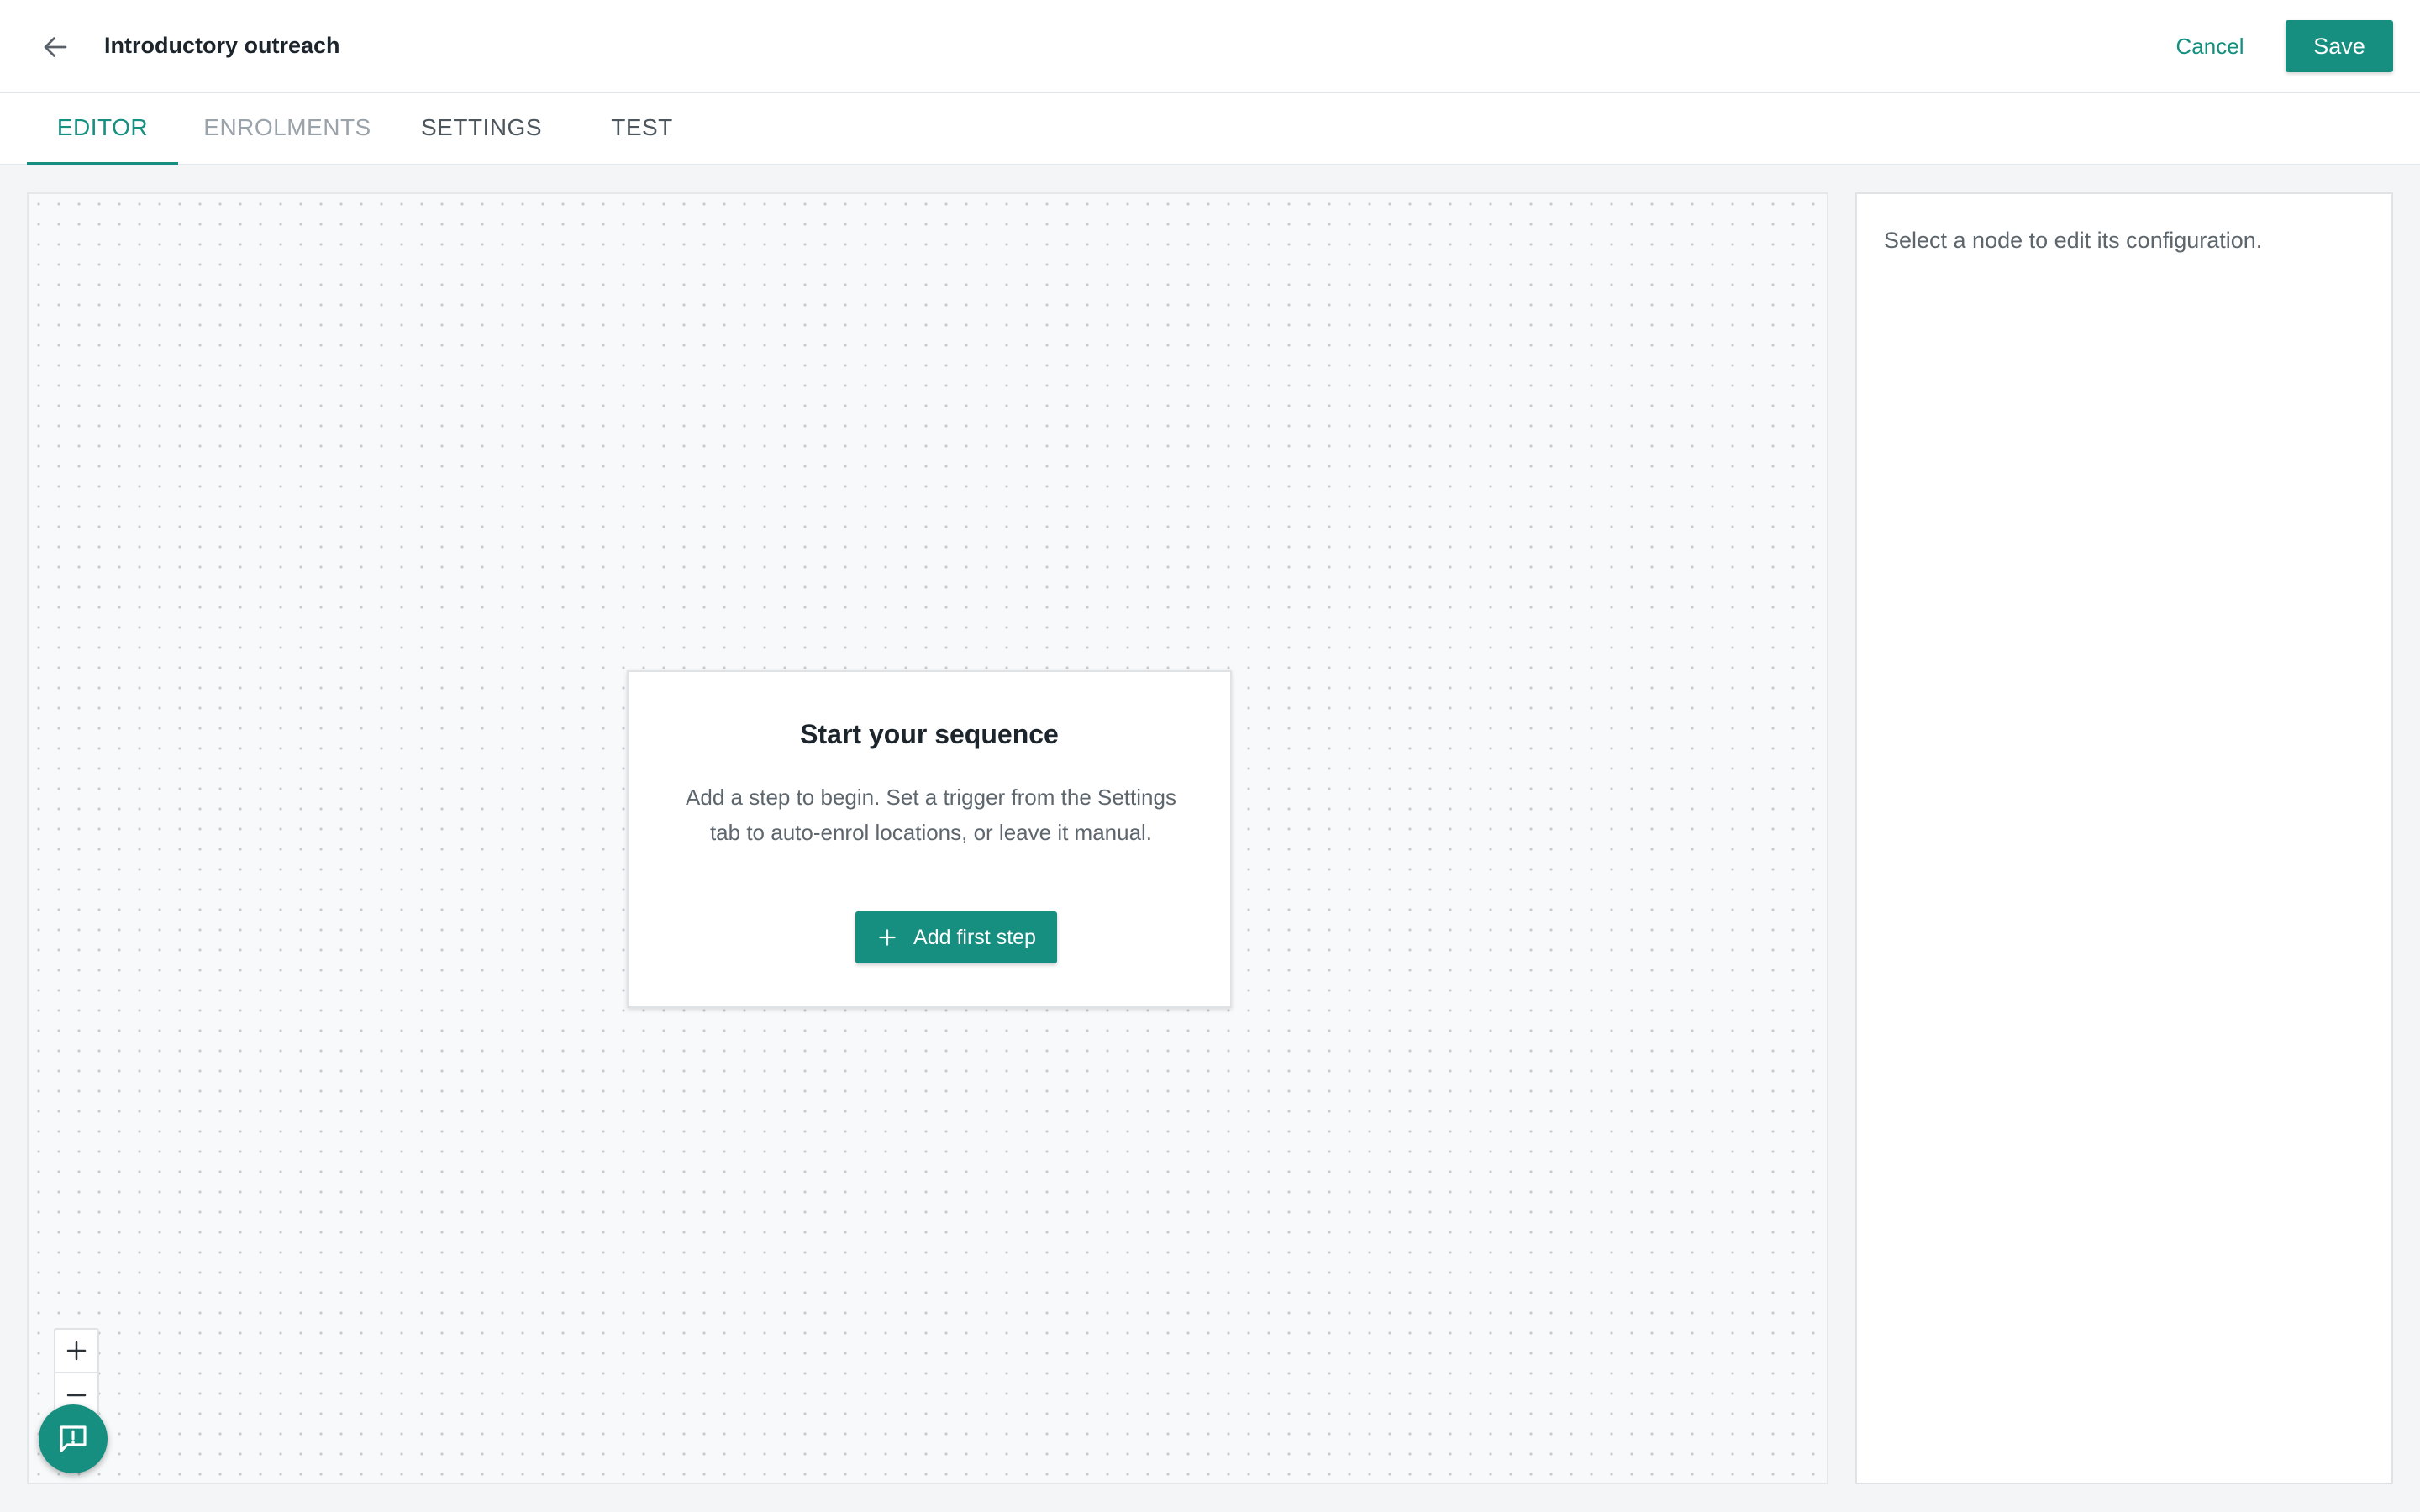 The width and height of the screenshot is (2420, 1512). I want to click on feedback-icon, so click(73, 1438).